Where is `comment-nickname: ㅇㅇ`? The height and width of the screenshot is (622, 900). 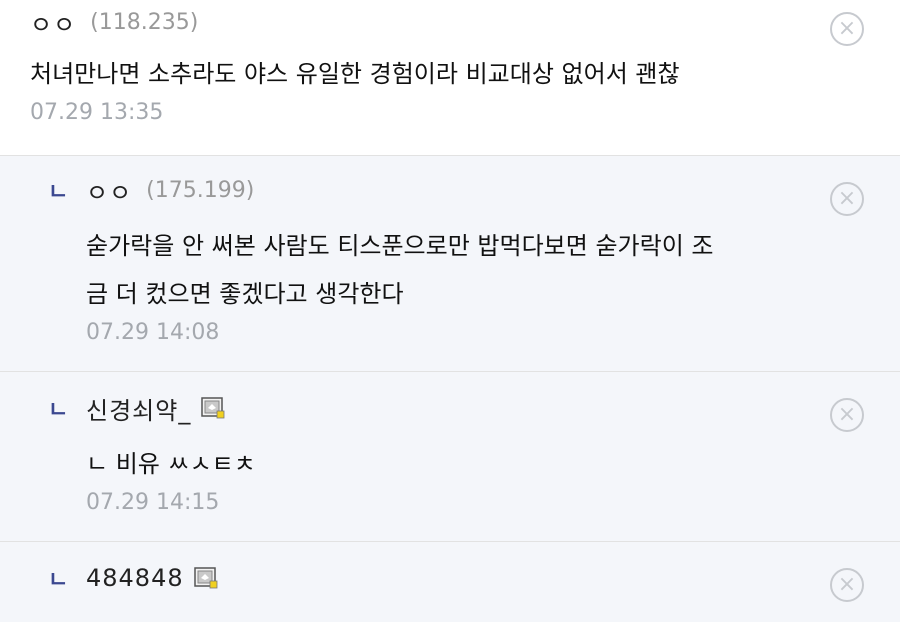 comment-nickname: ㅇㅇ is located at coordinates (53, 22).